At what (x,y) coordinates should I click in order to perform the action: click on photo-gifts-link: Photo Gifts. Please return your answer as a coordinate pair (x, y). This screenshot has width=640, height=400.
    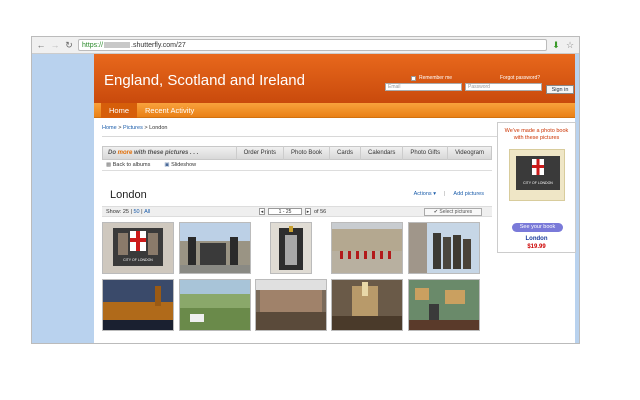
    Looking at the image, I should click on (424, 153).